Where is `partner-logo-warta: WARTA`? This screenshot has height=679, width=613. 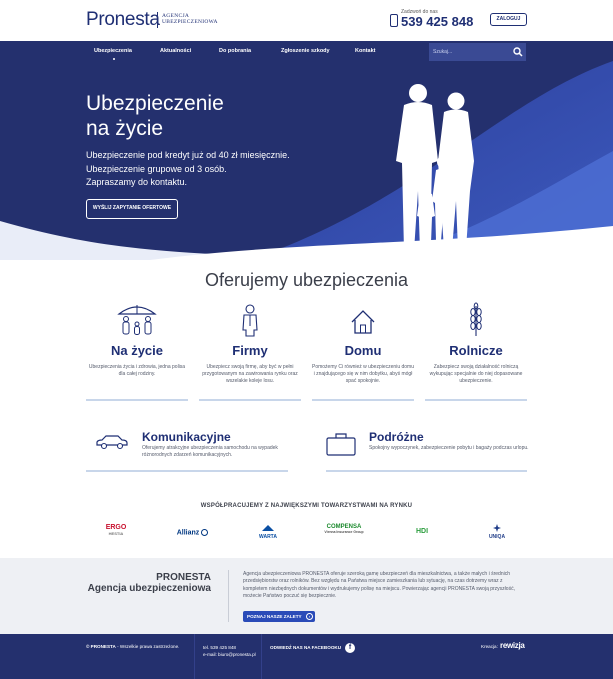 partner-logo-warta: WARTA is located at coordinates (268, 532).